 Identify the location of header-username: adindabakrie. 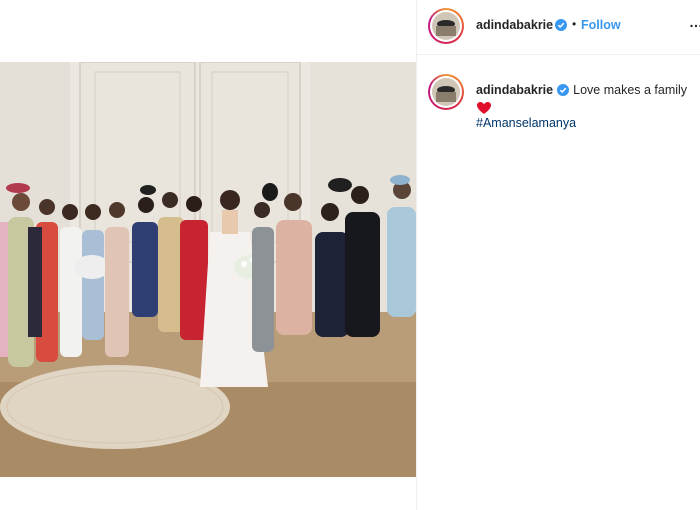
(514, 25).